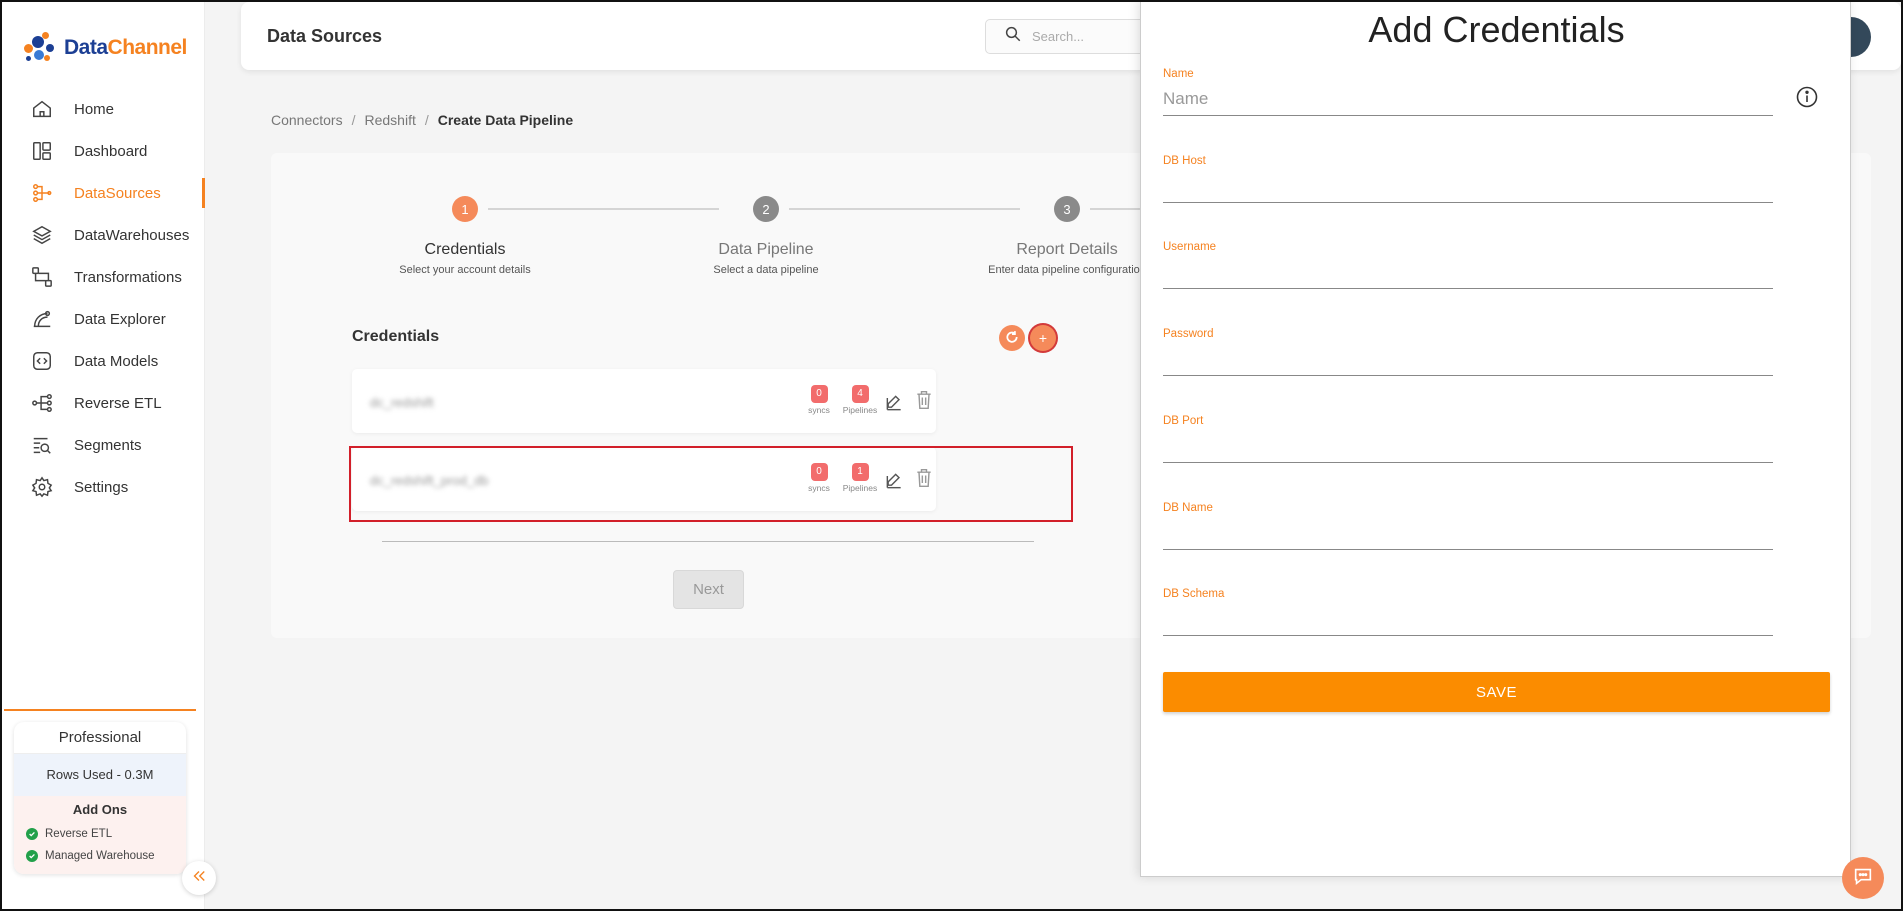 The width and height of the screenshot is (1903, 911). What do you see at coordinates (644, 401) in the screenshot?
I see `credential-row: dc_redshift 0 syncs 4 Pipelines` at bounding box center [644, 401].